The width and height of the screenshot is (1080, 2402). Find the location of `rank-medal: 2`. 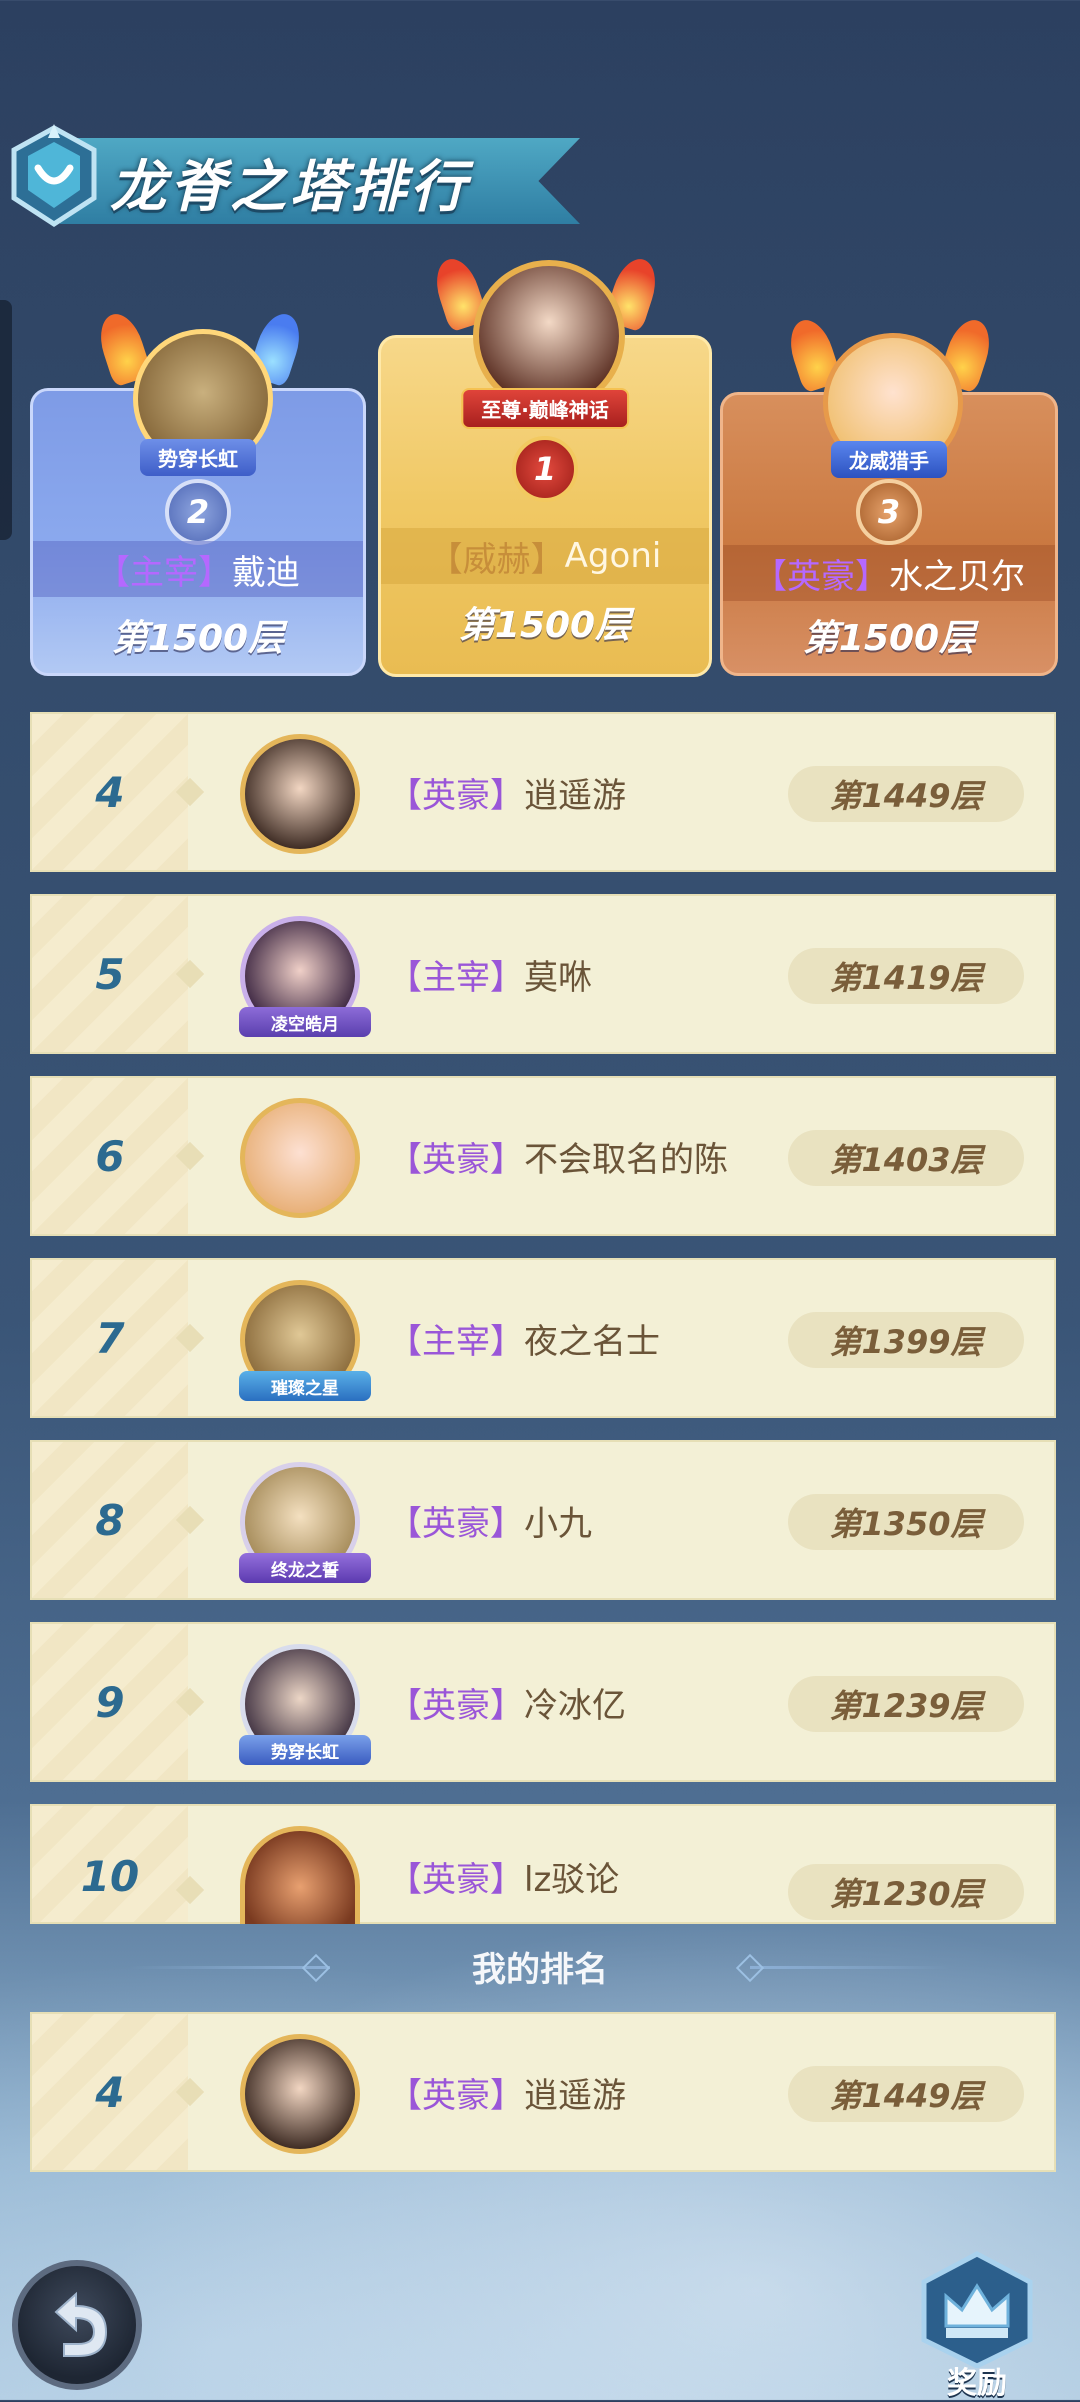

rank-medal: 2 is located at coordinates (198, 512).